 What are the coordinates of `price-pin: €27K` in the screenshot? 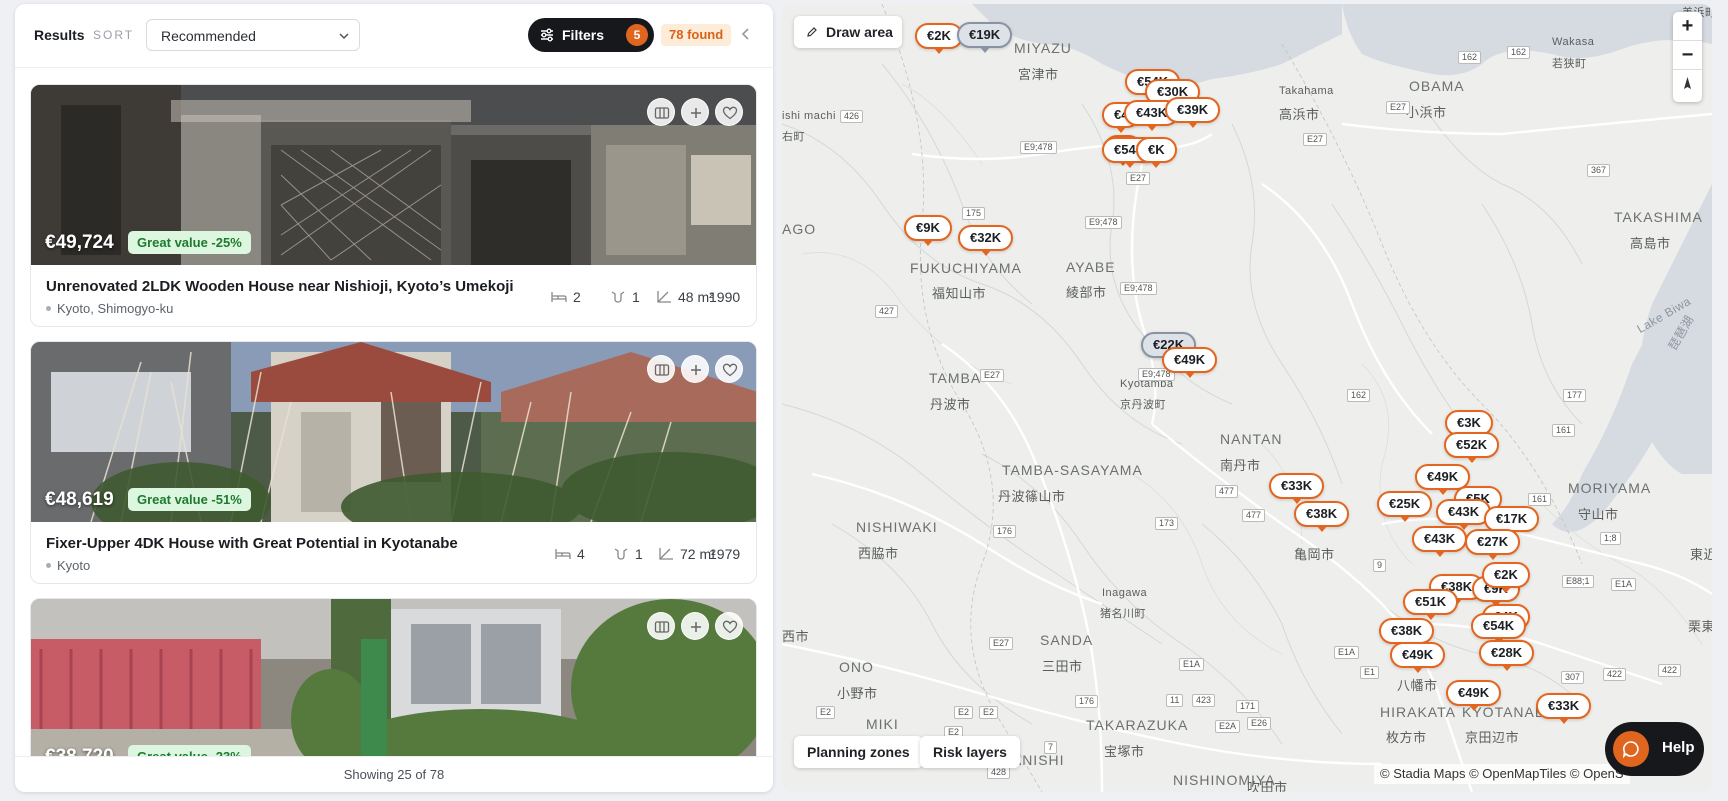 It's located at (1493, 544).